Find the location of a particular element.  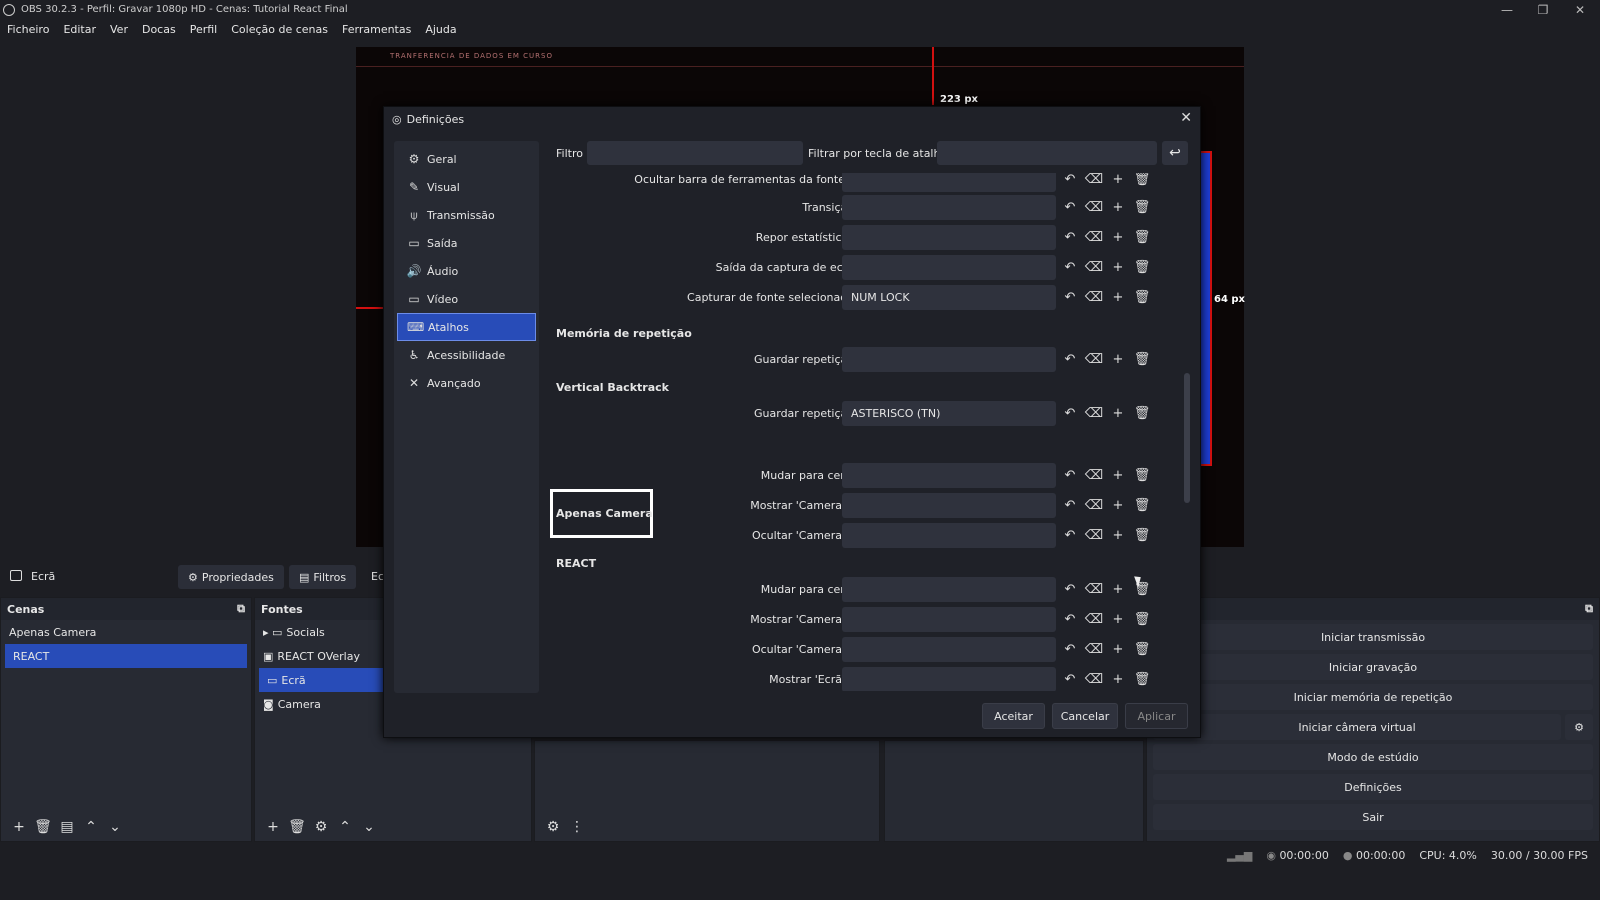

category-audio: 🔊 Áudio is located at coordinates (466, 271).